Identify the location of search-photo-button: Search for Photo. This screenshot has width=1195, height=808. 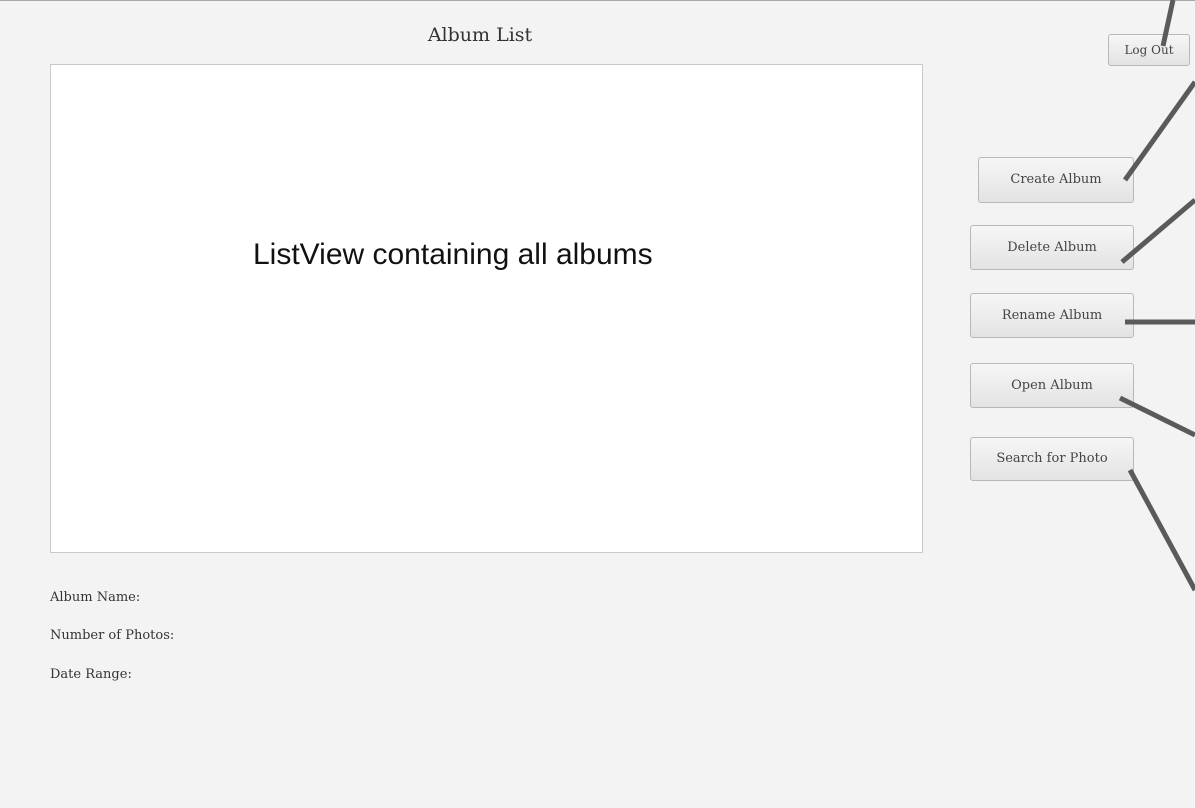
(1052, 459).